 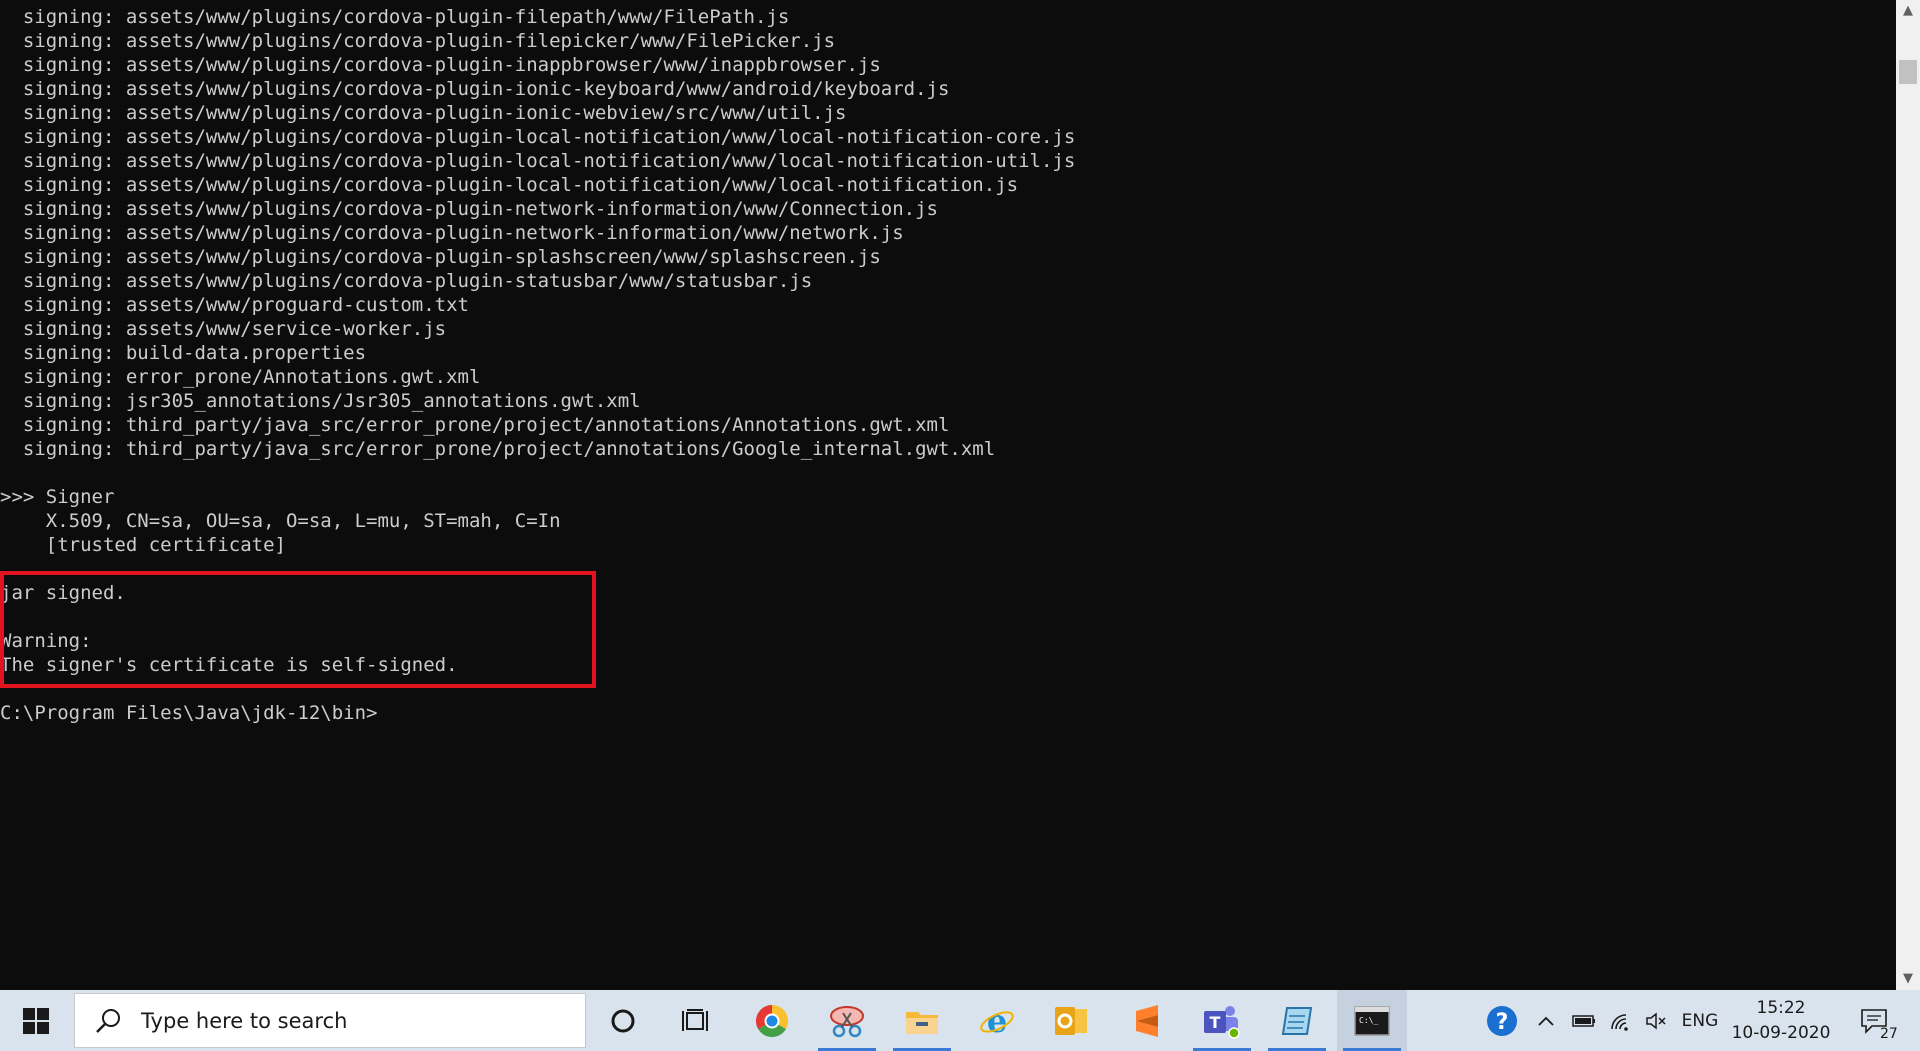 I want to click on teams-icon: T, so click(x=1222, y=1022).